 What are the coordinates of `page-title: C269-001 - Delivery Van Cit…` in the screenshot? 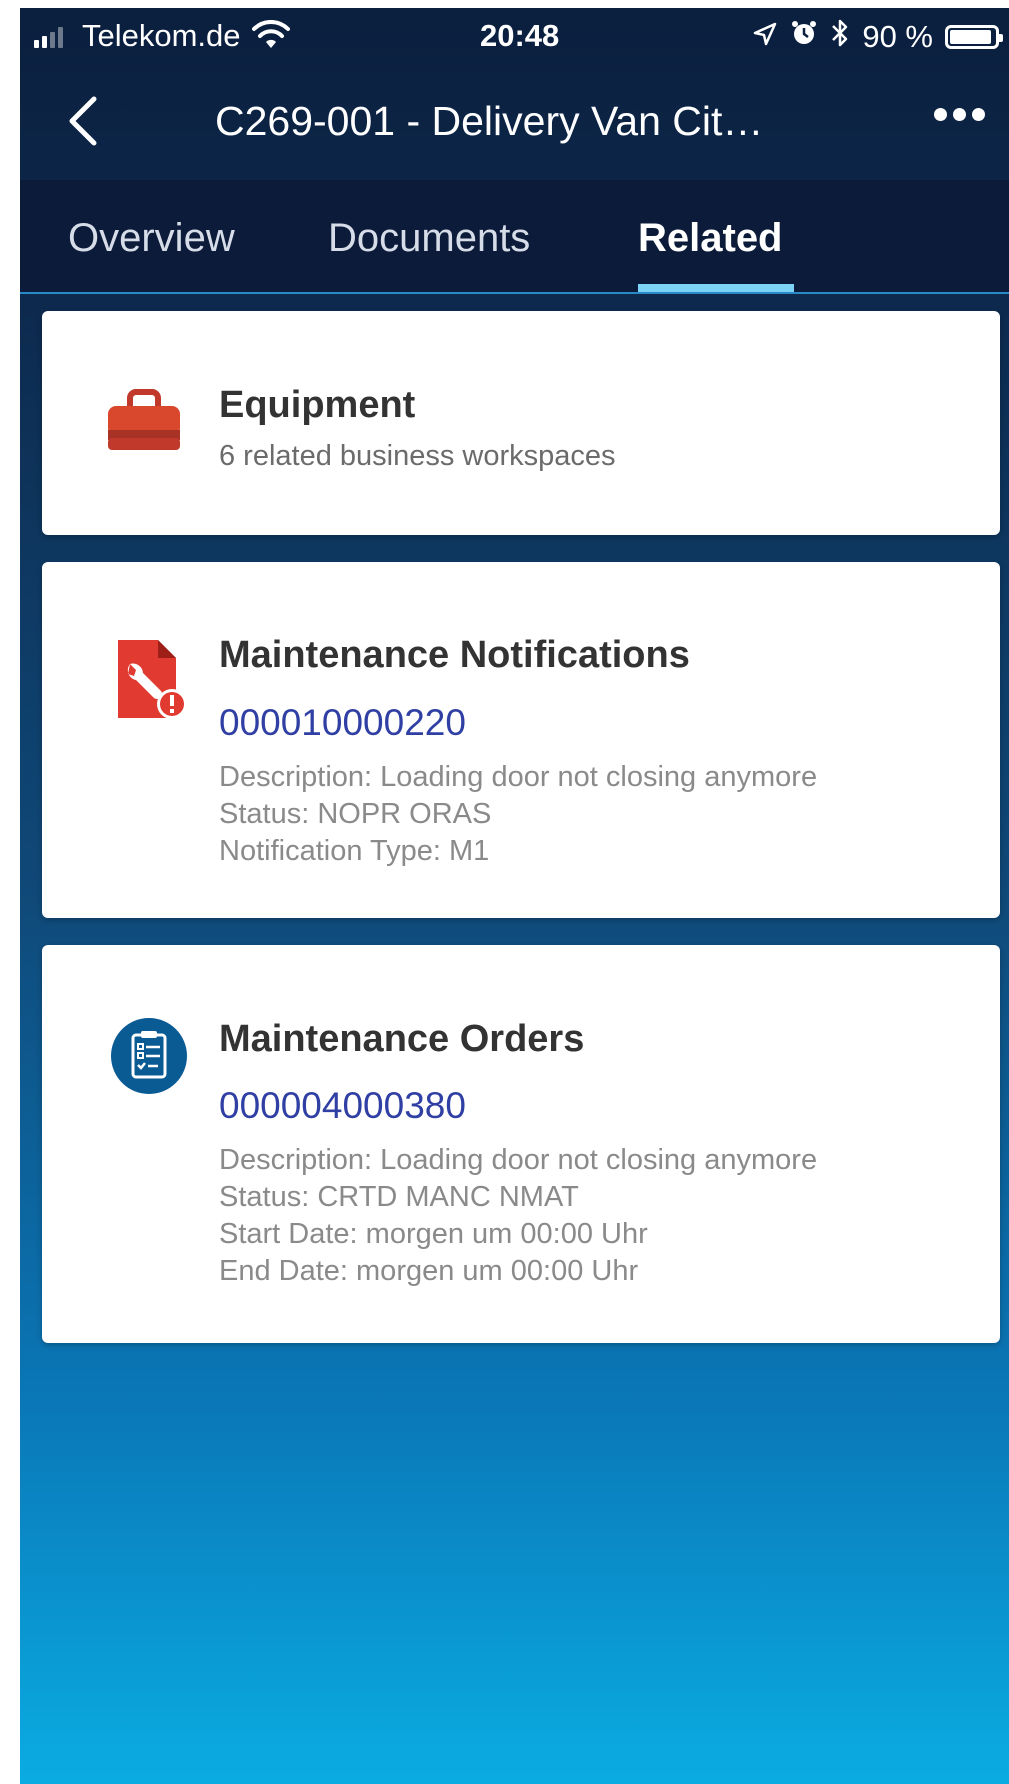 It's located at (489, 121).